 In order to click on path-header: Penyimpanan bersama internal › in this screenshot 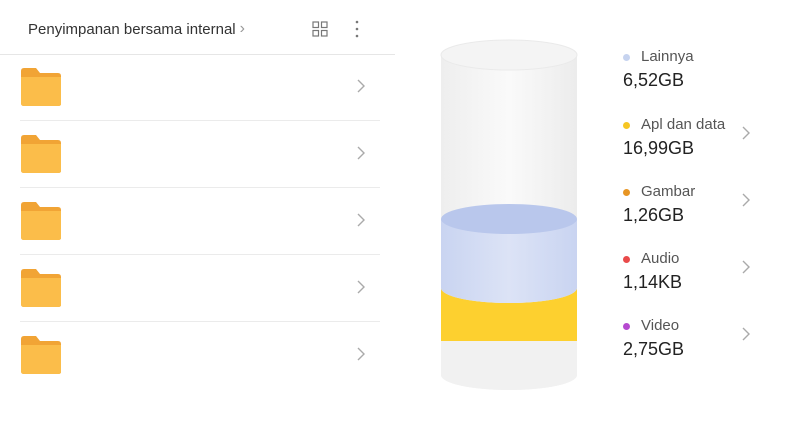, I will do `click(197, 27)`.